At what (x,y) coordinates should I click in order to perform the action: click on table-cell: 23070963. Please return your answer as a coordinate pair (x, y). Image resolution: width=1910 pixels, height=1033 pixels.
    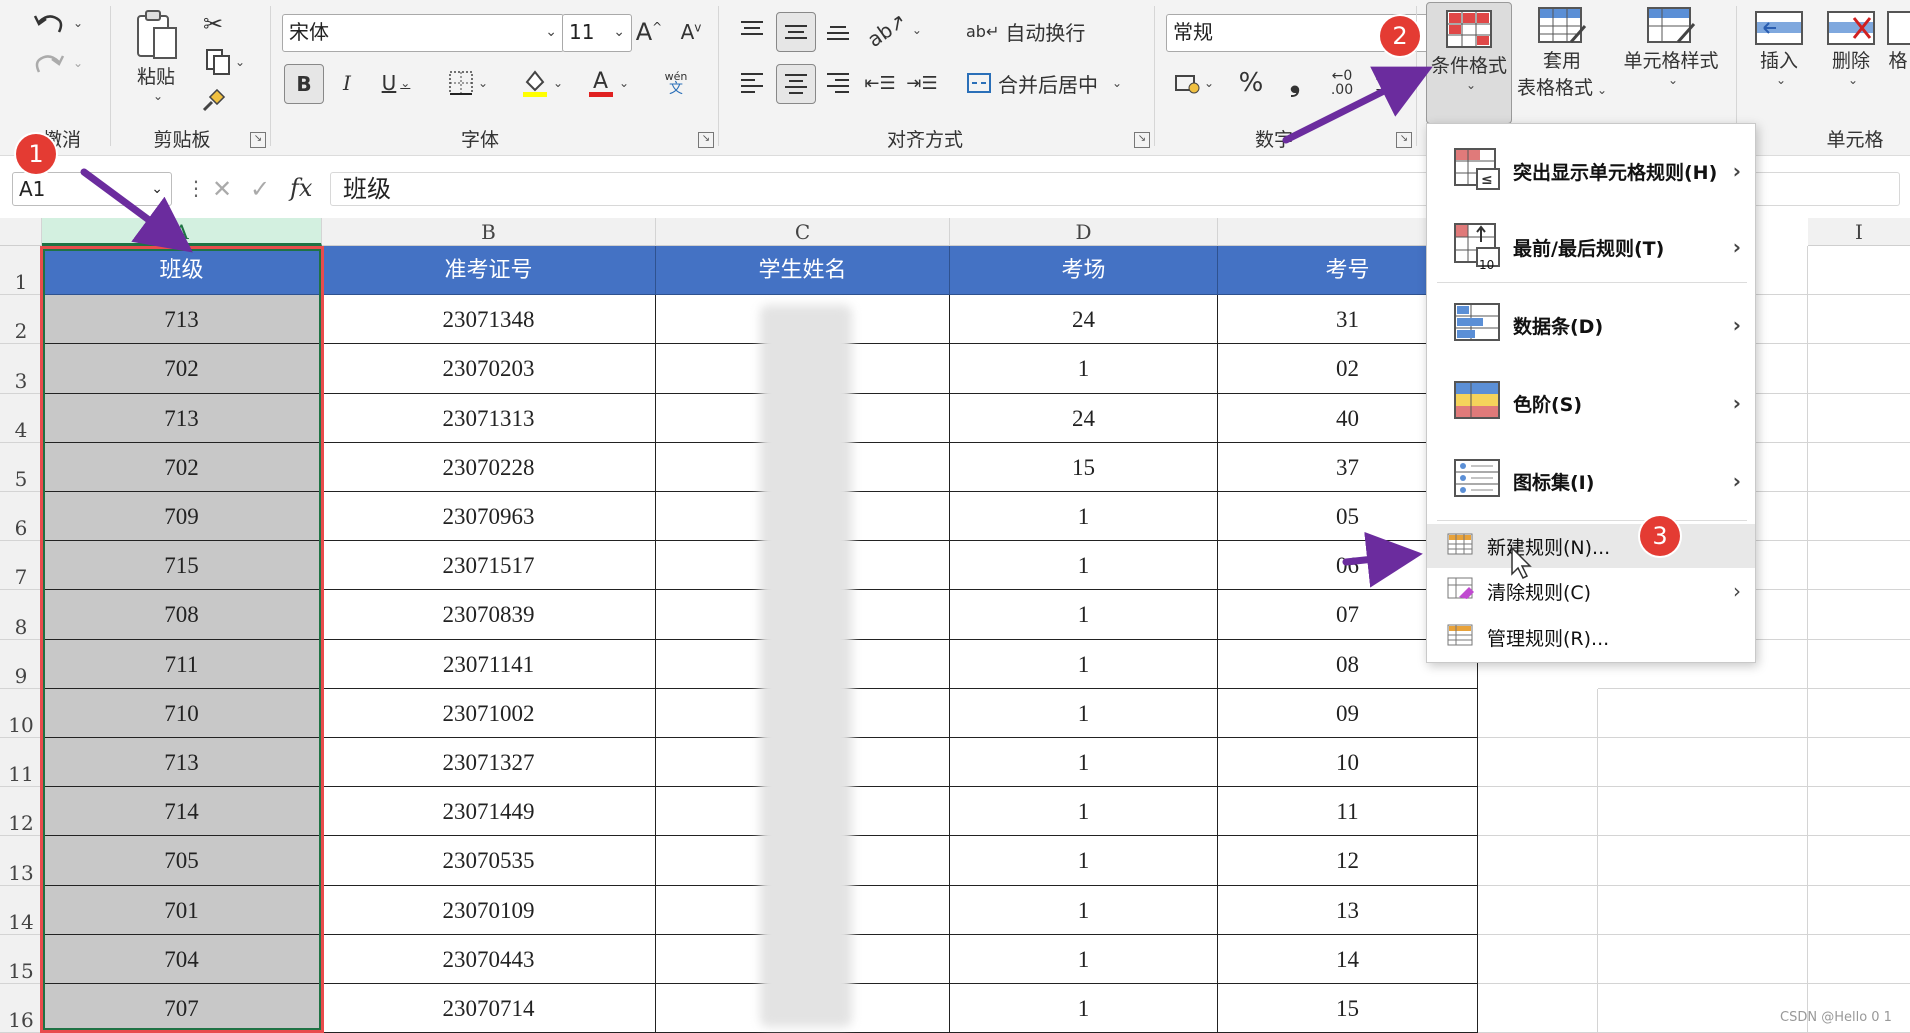
    Looking at the image, I should click on (489, 517).